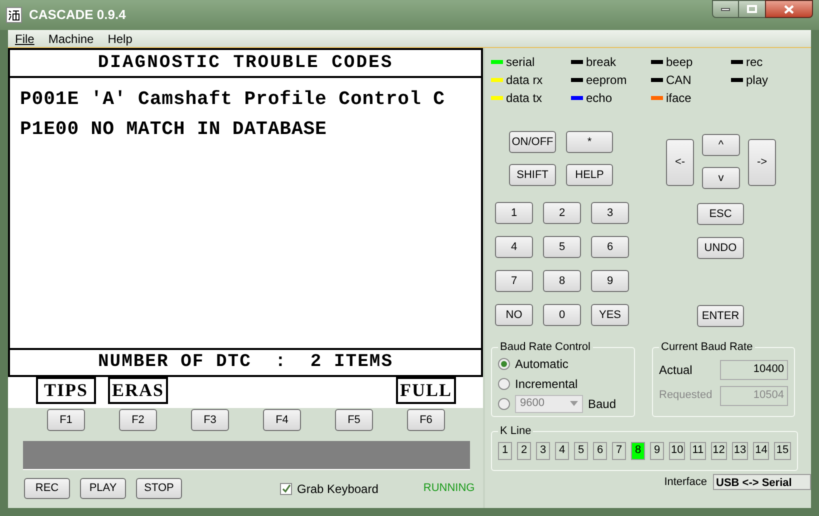 The width and height of the screenshot is (819, 516). Describe the element at coordinates (721, 145) in the screenshot. I see `key-button: ^` at that location.